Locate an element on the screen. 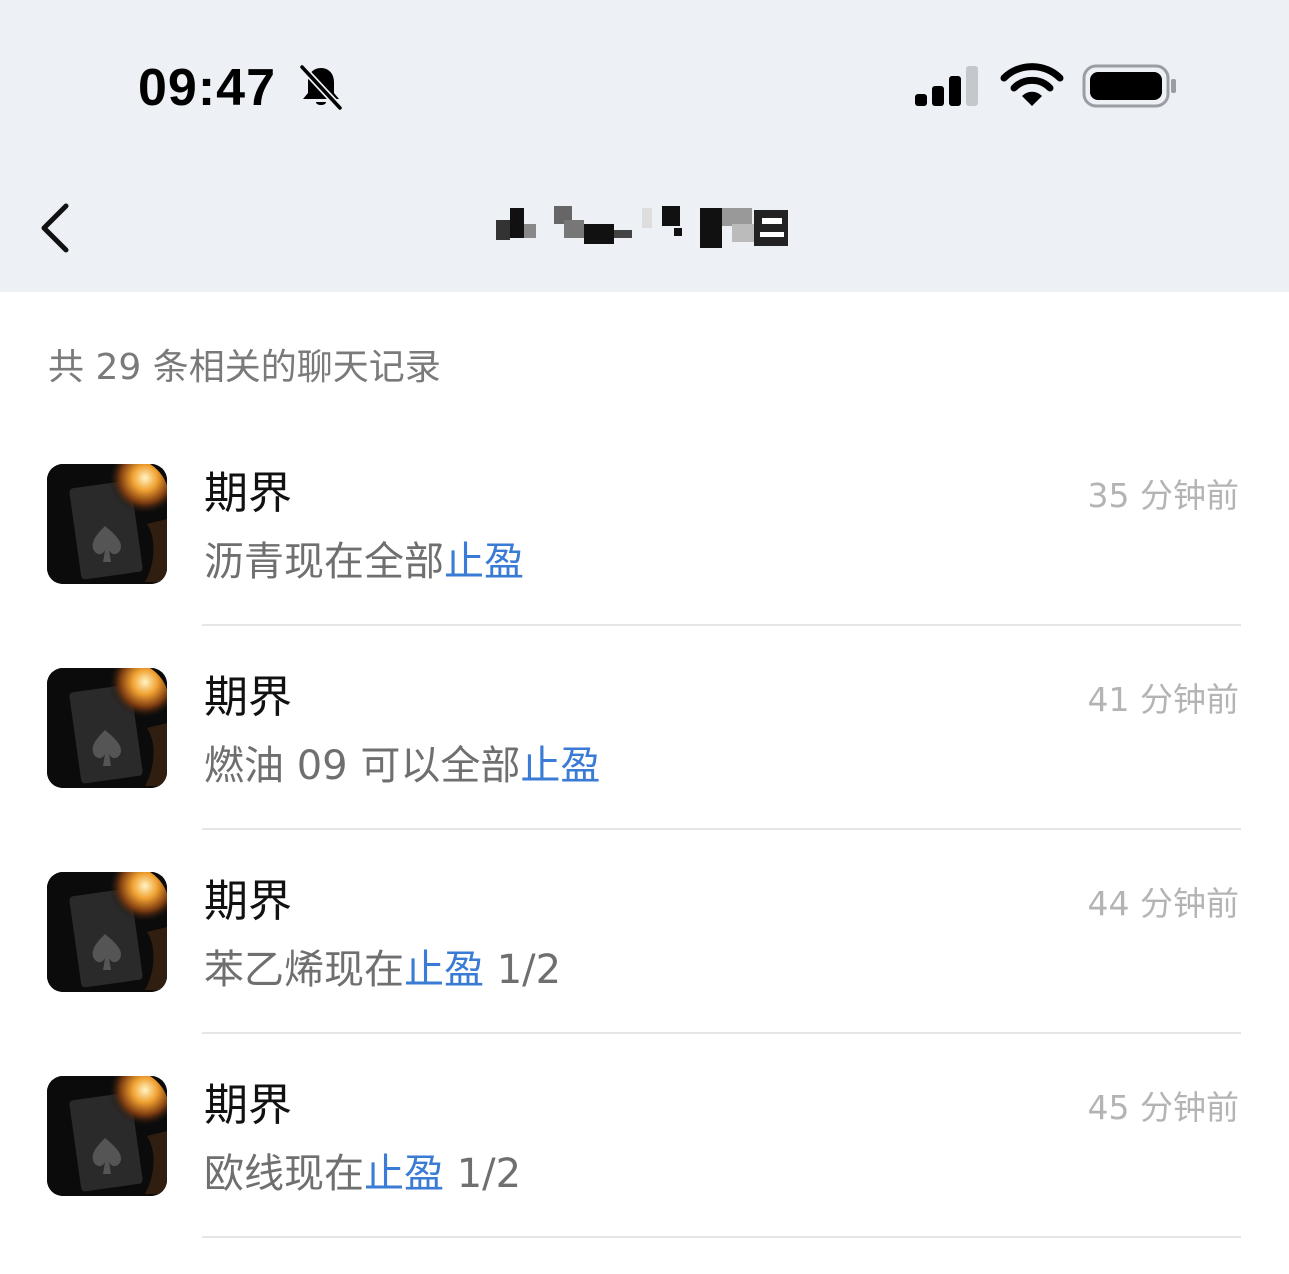  message-time: 35 分钟前 is located at coordinates (1163, 495).